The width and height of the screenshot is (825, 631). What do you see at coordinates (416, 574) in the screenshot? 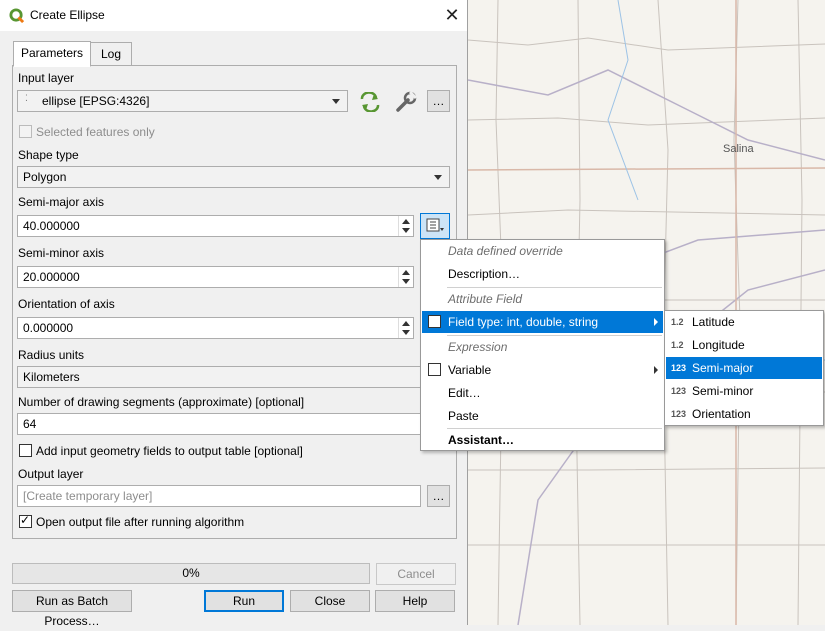
I see `cancel-button: Cancel` at bounding box center [416, 574].